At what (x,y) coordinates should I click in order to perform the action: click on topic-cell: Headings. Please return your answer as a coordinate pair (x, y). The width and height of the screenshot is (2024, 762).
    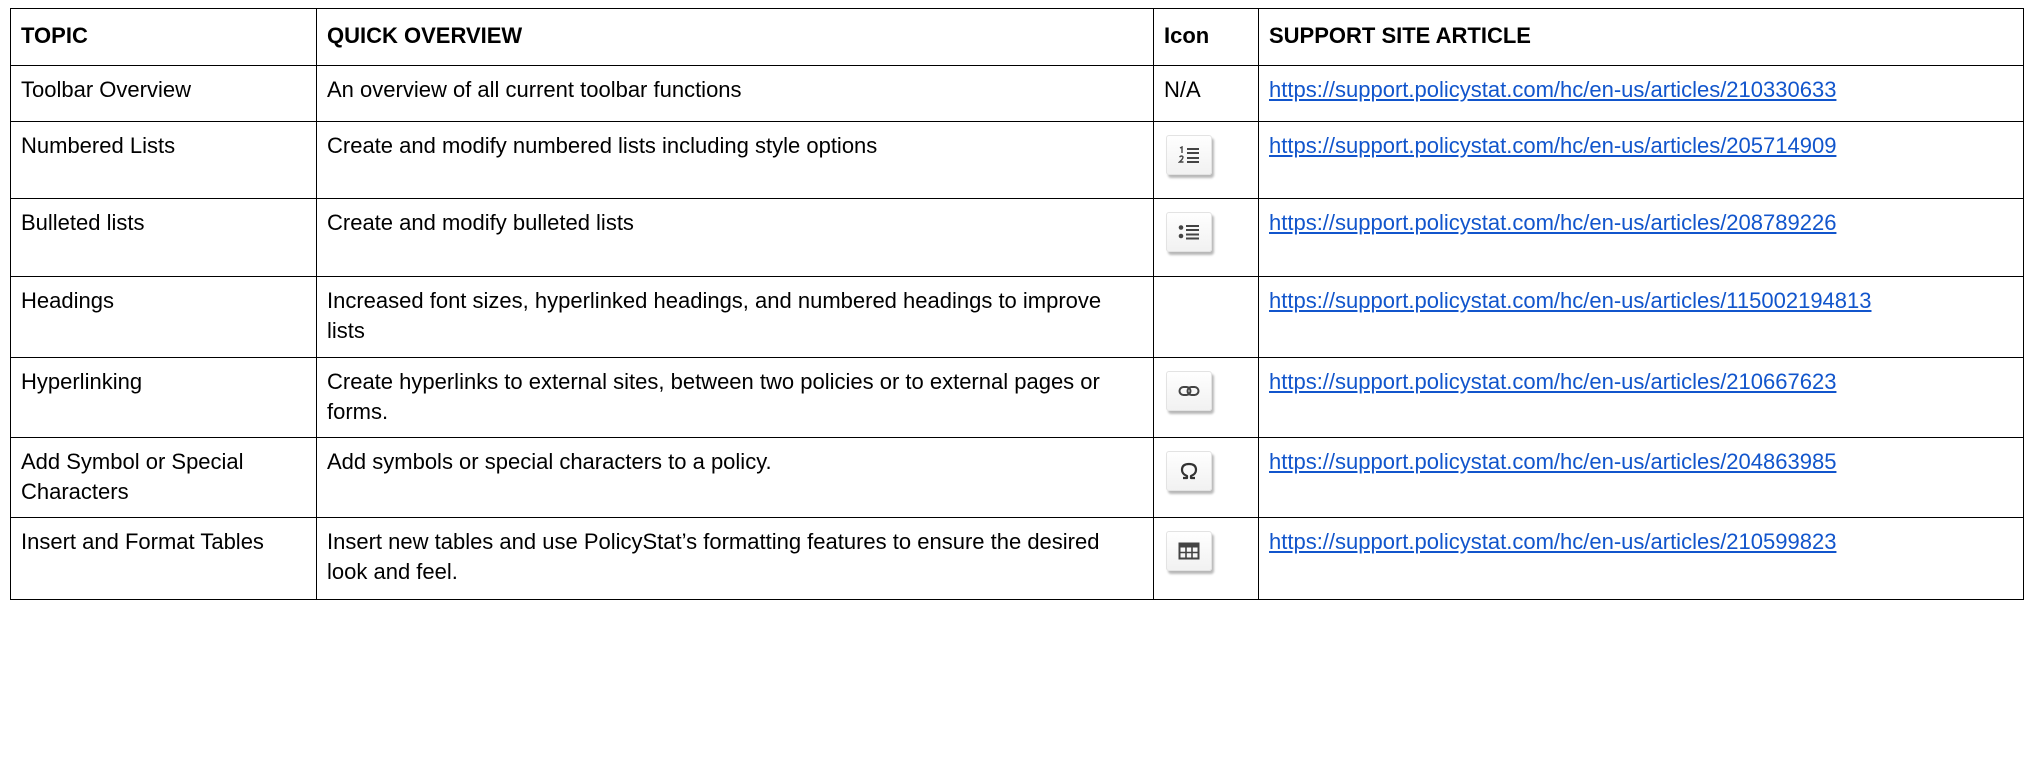
    Looking at the image, I should click on (163, 317).